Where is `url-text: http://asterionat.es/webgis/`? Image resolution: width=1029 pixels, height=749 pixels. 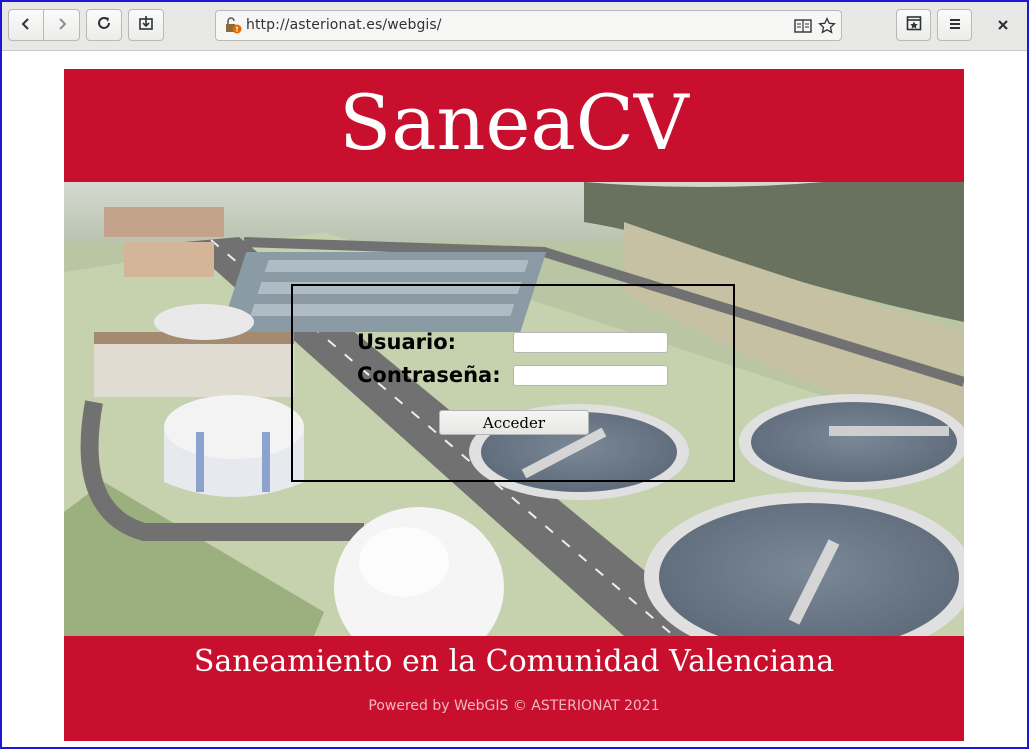
url-text: http://asterionat.es/webgis/ is located at coordinates (344, 25).